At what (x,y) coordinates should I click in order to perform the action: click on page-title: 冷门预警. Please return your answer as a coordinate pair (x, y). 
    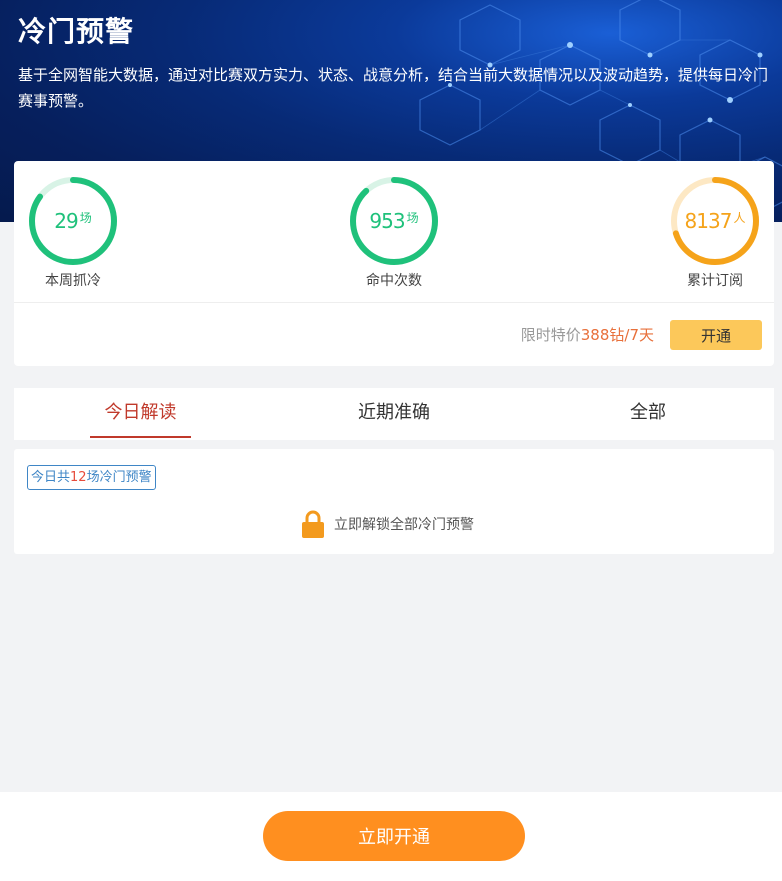
    Looking at the image, I should click on (76, 31).